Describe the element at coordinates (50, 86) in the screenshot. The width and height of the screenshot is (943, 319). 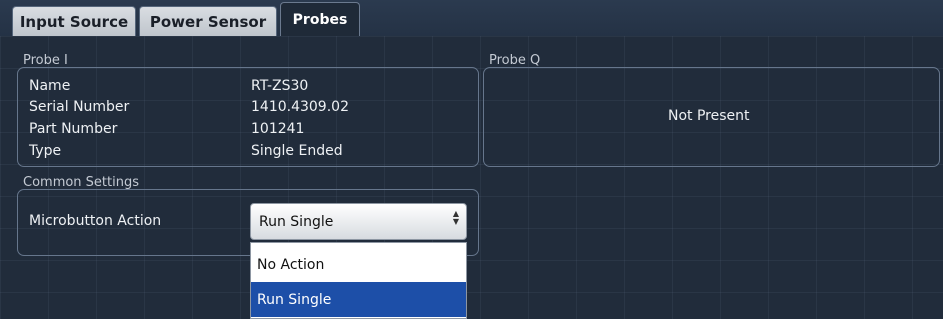
I see `name-label: Name` at that location.